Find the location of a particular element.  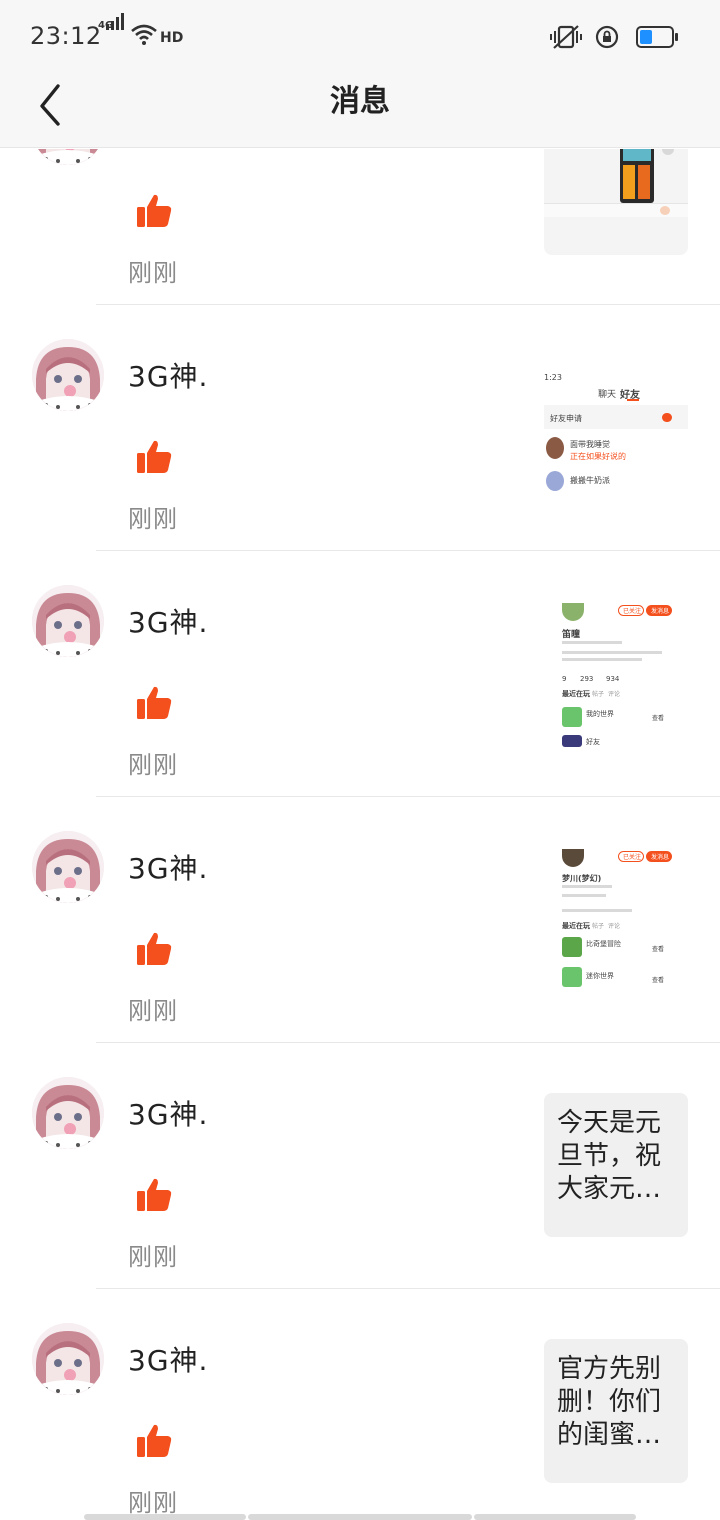

notification-item: 刚刚 is located at coordinates (360, 227).